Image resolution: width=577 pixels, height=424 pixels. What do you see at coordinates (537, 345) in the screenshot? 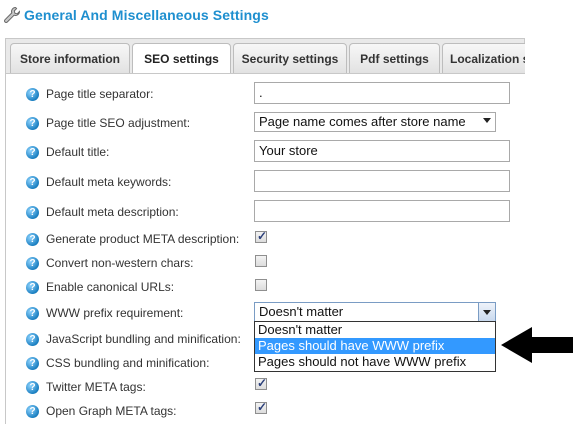
I see `pointer-arrow-icon` at bounding box center [537, 345].